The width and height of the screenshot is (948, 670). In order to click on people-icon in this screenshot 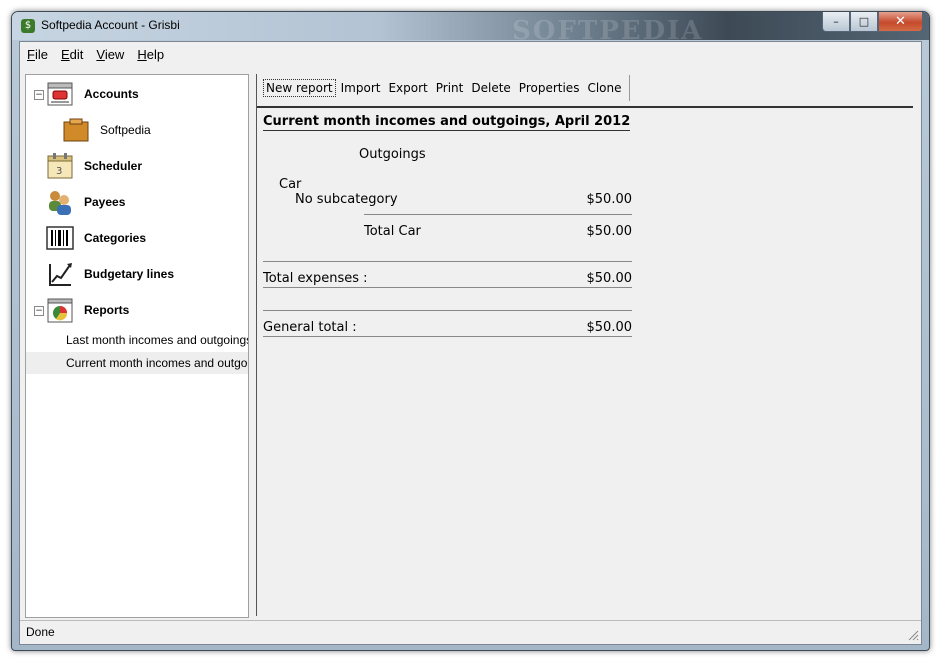, I will do `click(60, 202)`.